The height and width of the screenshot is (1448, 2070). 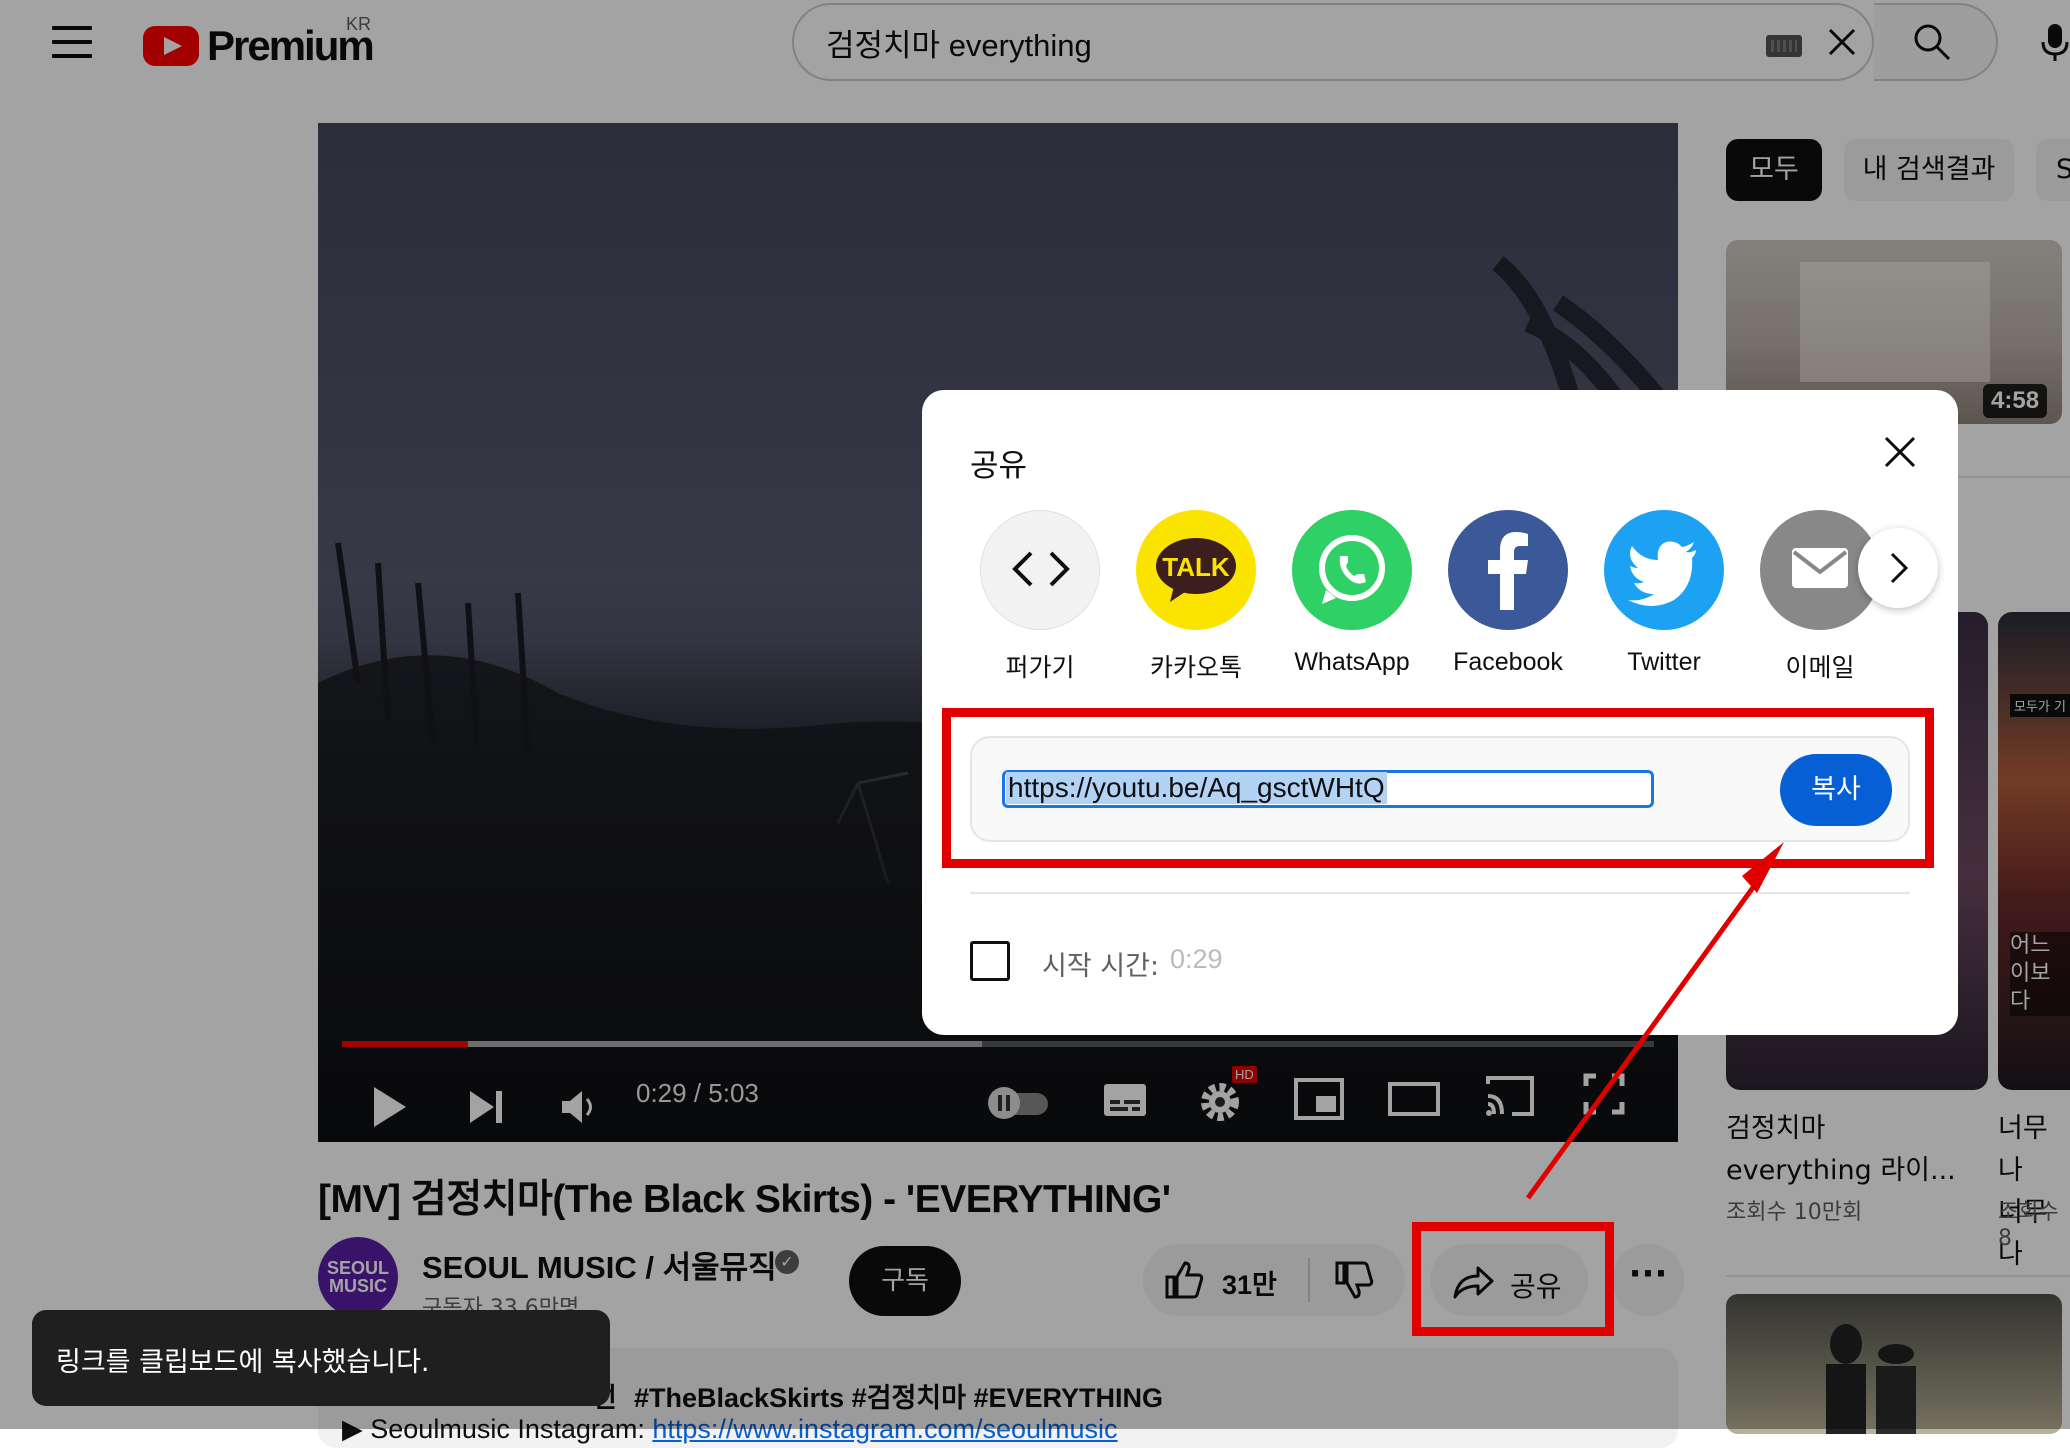 I want to click on facebook-icon, so click(x=1508, y=571).